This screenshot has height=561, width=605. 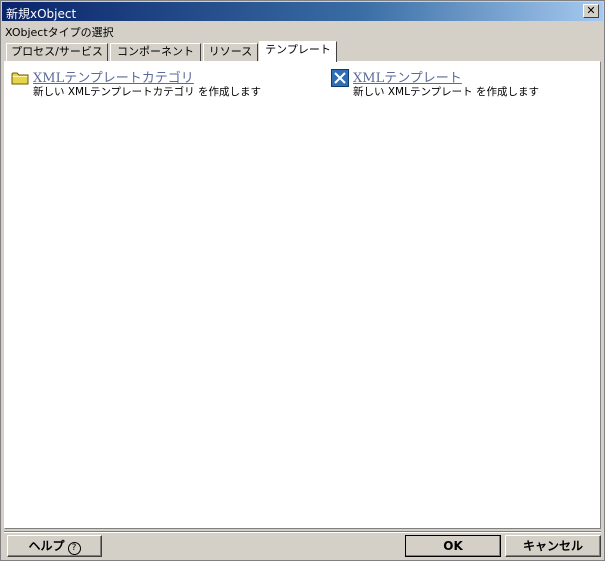 I want to click on cancel-button: キャンセル, so click(x=553, y=546).